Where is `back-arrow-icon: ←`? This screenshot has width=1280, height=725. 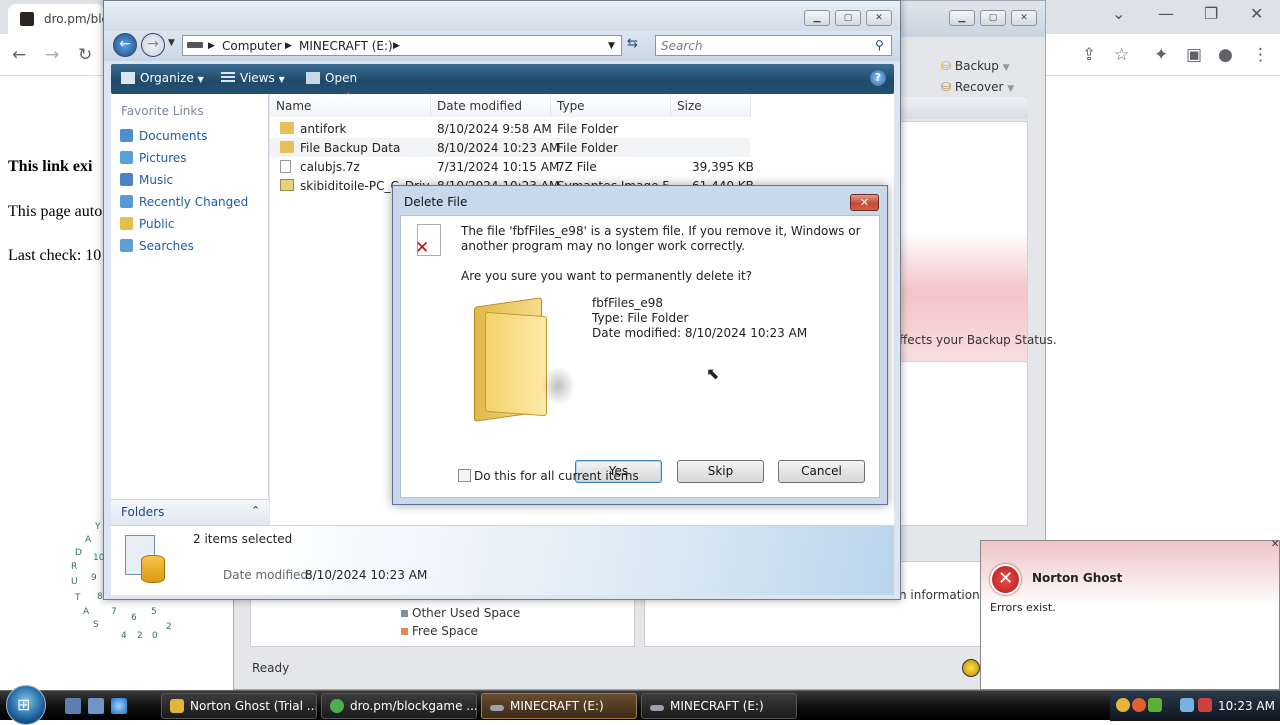
back-arrow-icon: ← is located at coordinates (19, 55).